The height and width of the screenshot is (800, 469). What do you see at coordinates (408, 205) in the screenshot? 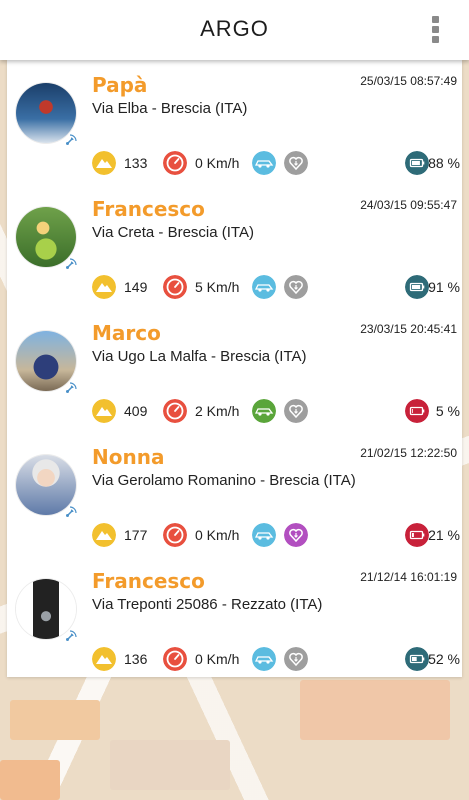
I see `last-update-timestamp: 24/03/15 09:55:47` at bounding box center [408, 205].